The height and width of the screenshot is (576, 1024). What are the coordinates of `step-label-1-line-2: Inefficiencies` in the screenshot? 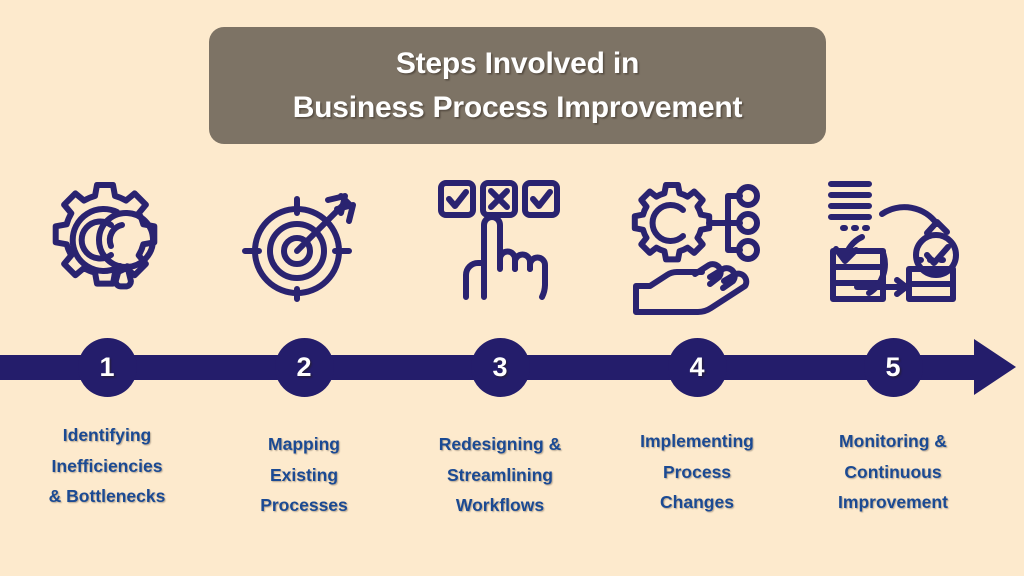 It's located at (107, 465).